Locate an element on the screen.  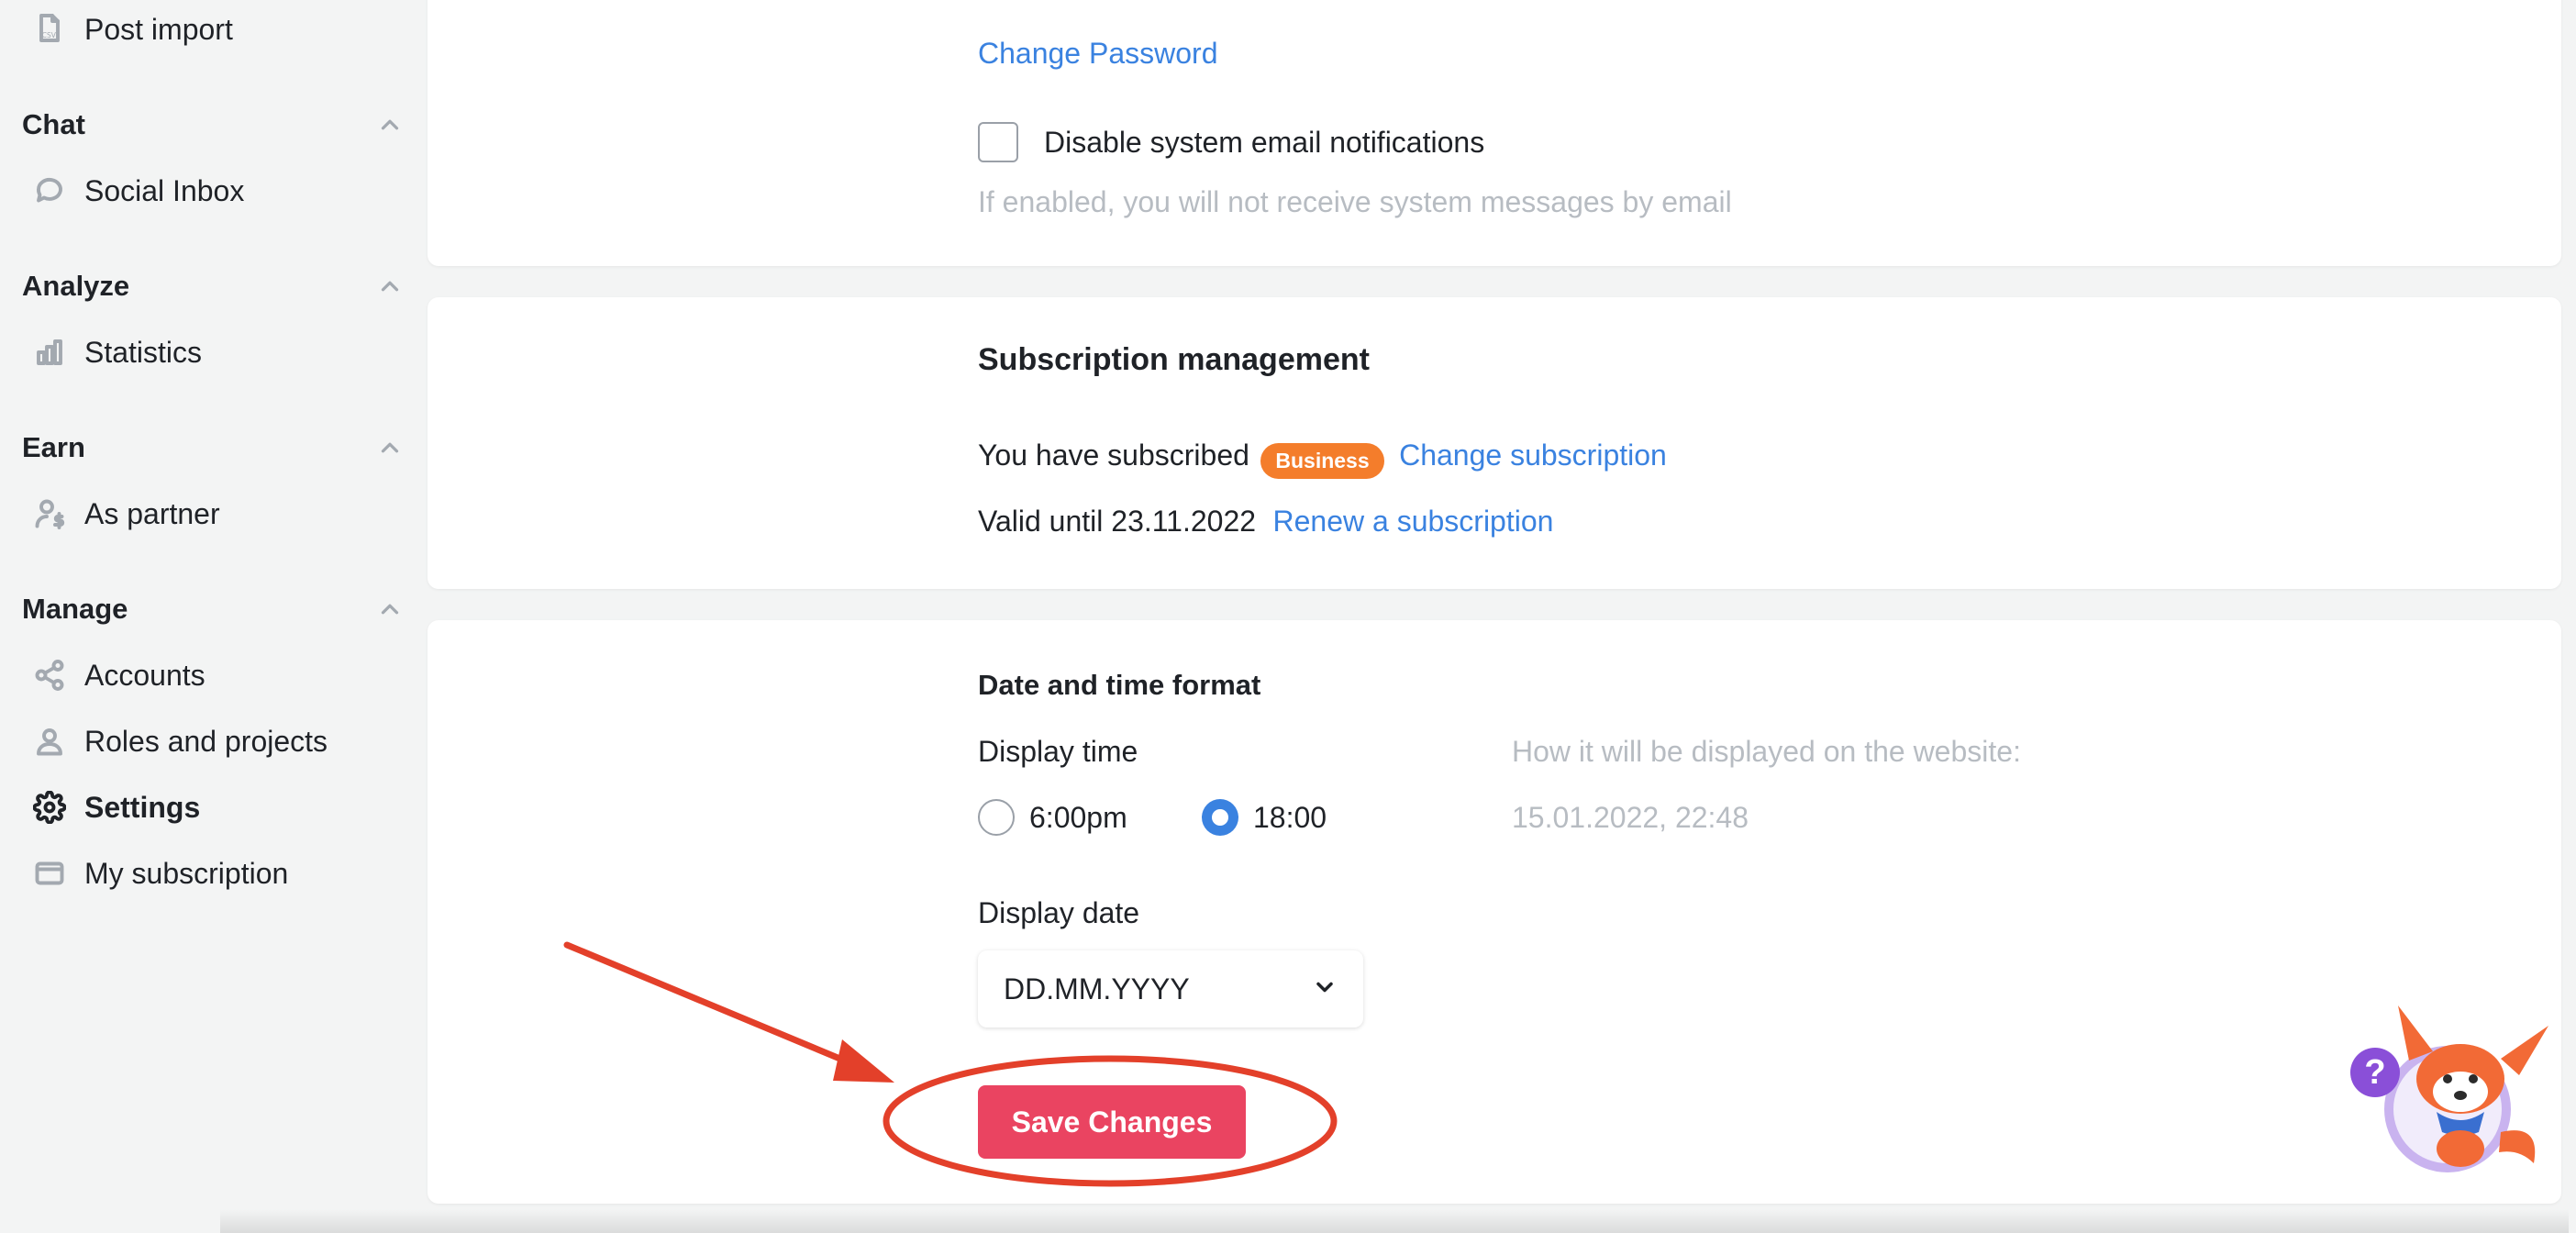
preview-value: 15.01.2022, 22:48 is located at coordinates (1630, 817).